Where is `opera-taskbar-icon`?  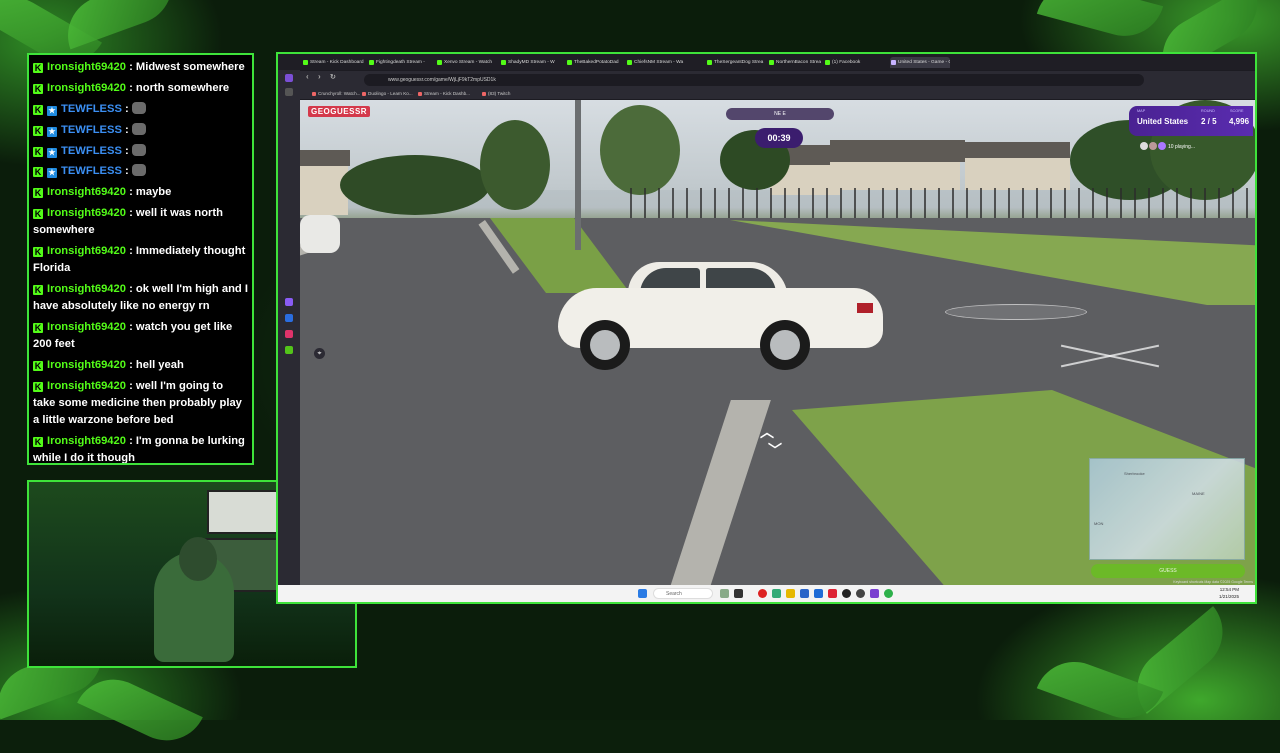
opera-taskbar-icon is located at coordinates (762, 593).